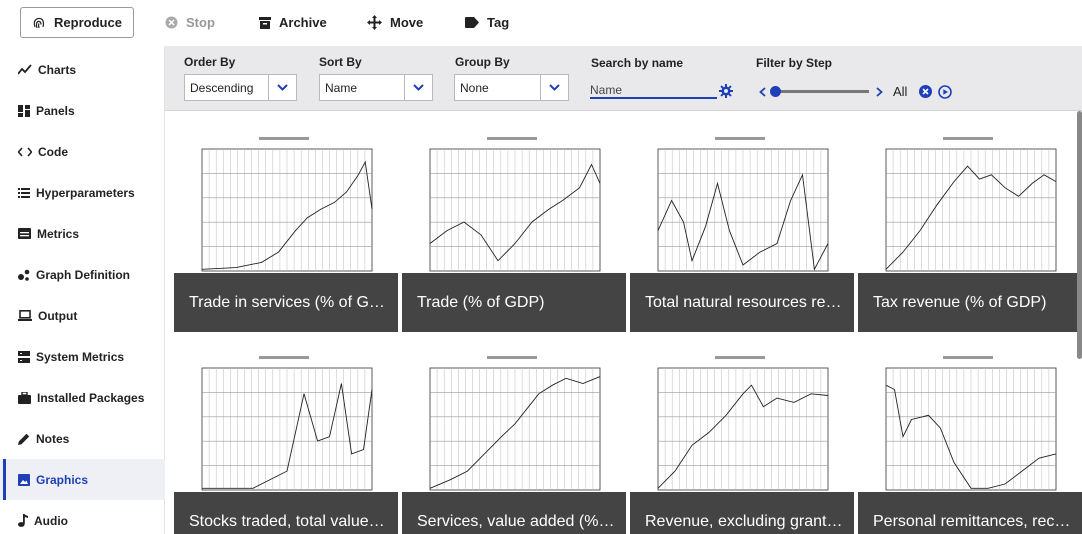 The image size is (1082, 534). I want to click on search-label: Search by name, so click(637, 63).